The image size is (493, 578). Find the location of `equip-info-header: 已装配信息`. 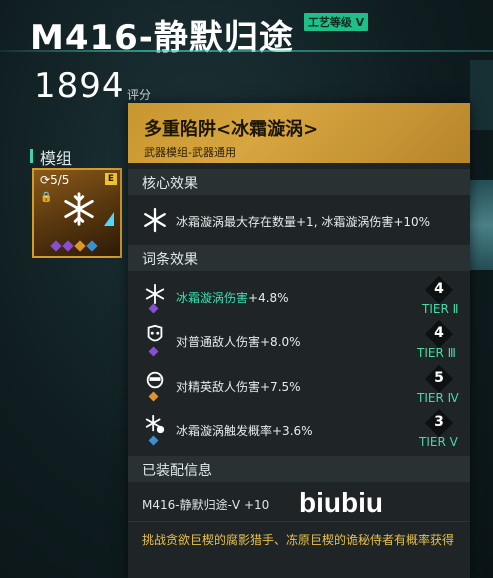

equip-info-header: 已装配信息 is located at coordinates (299, 469).